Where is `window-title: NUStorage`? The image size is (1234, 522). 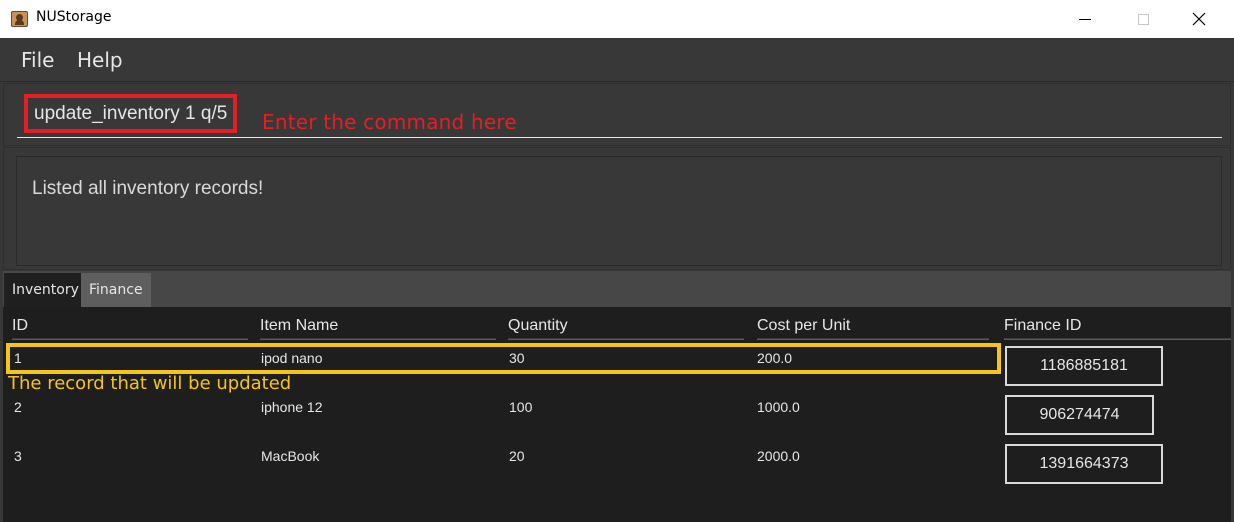
window-title: NUStorage is located at coordinates (74, 17).